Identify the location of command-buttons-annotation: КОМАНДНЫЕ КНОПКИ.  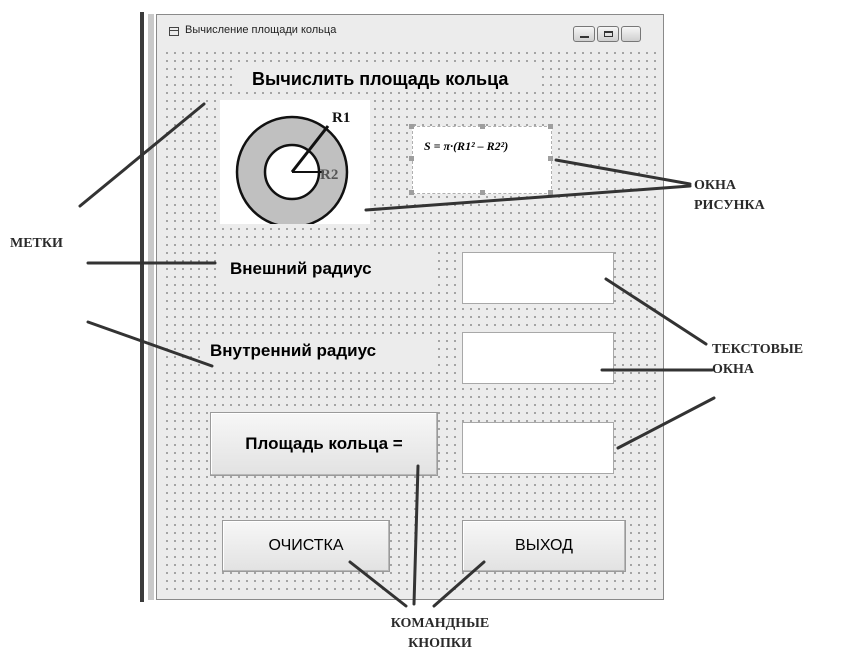
(440, 634).